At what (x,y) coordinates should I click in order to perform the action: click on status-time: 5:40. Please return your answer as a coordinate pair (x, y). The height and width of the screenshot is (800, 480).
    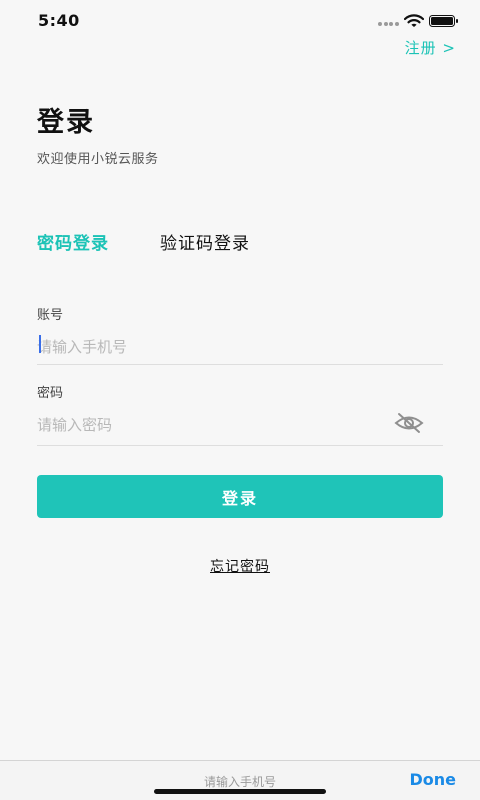
    Looking at the image, I should click on (59, 20).